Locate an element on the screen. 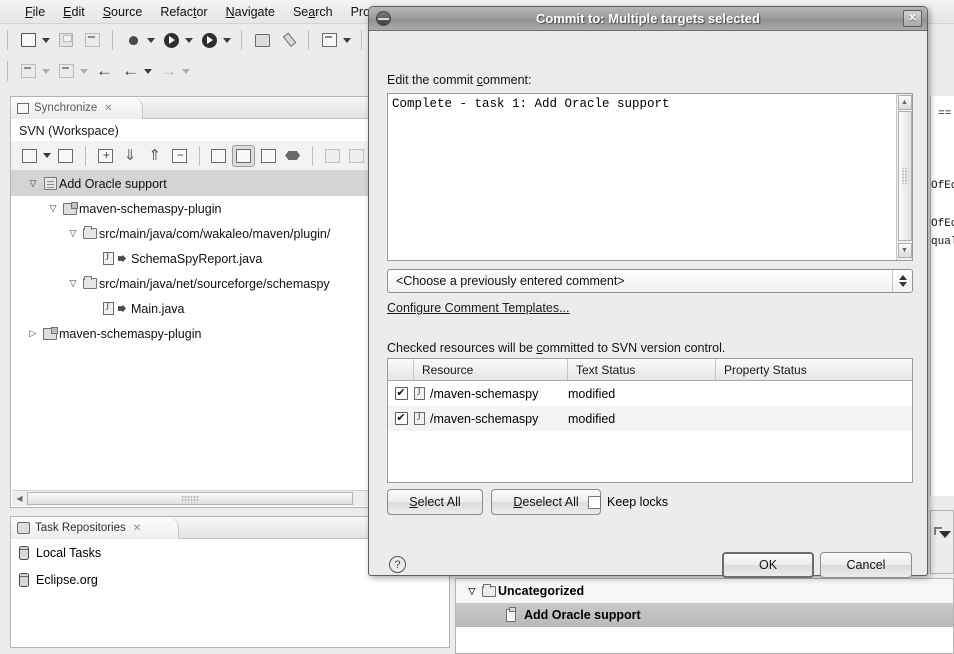 The width and height of the screenshot is (954, 654). right-view-toolbar is located at coordinates (942, 542).